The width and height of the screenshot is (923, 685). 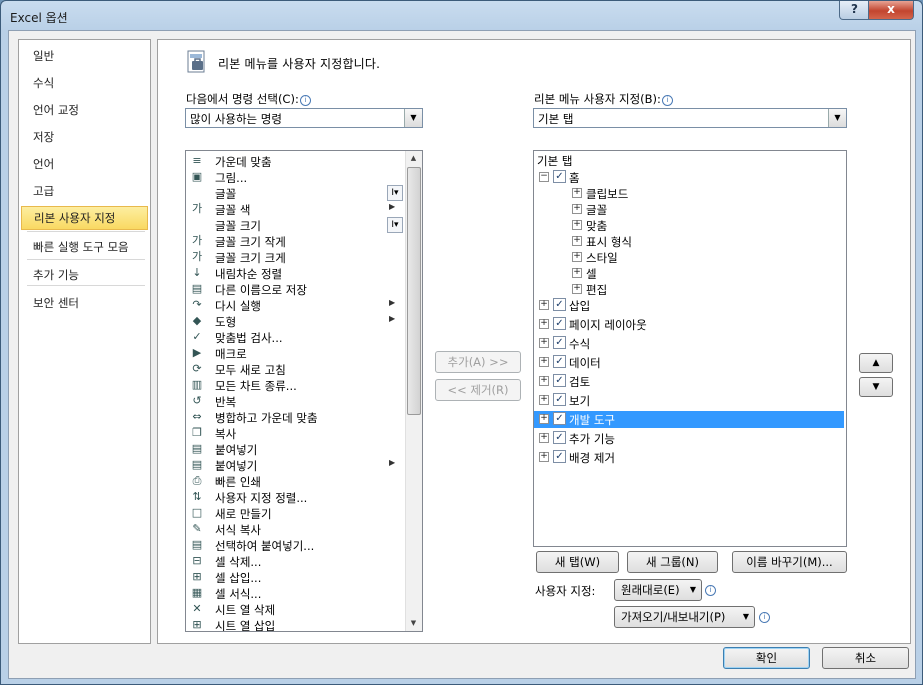 I want to click on command-item: ▤ 다른 이름으로 저장, so click(x=296, y=289).